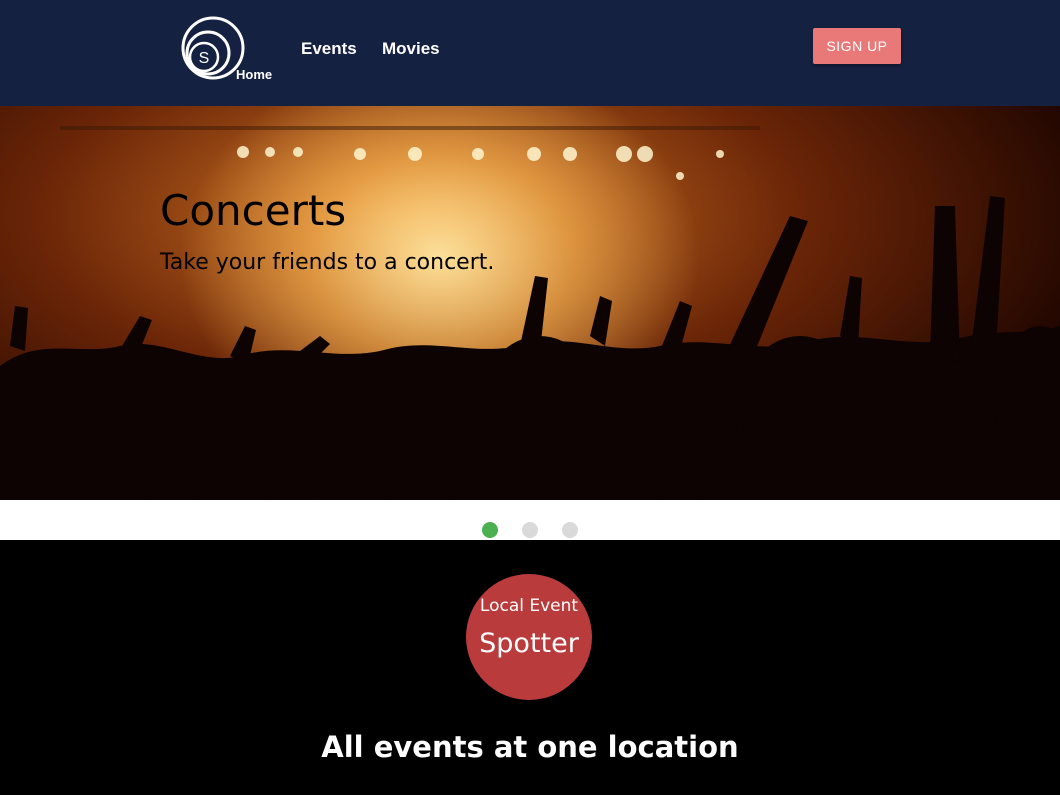  Describe the element at coordinates (857, 46) in the screenshot. I see `sign-up-button: SIGN UP` at that location.